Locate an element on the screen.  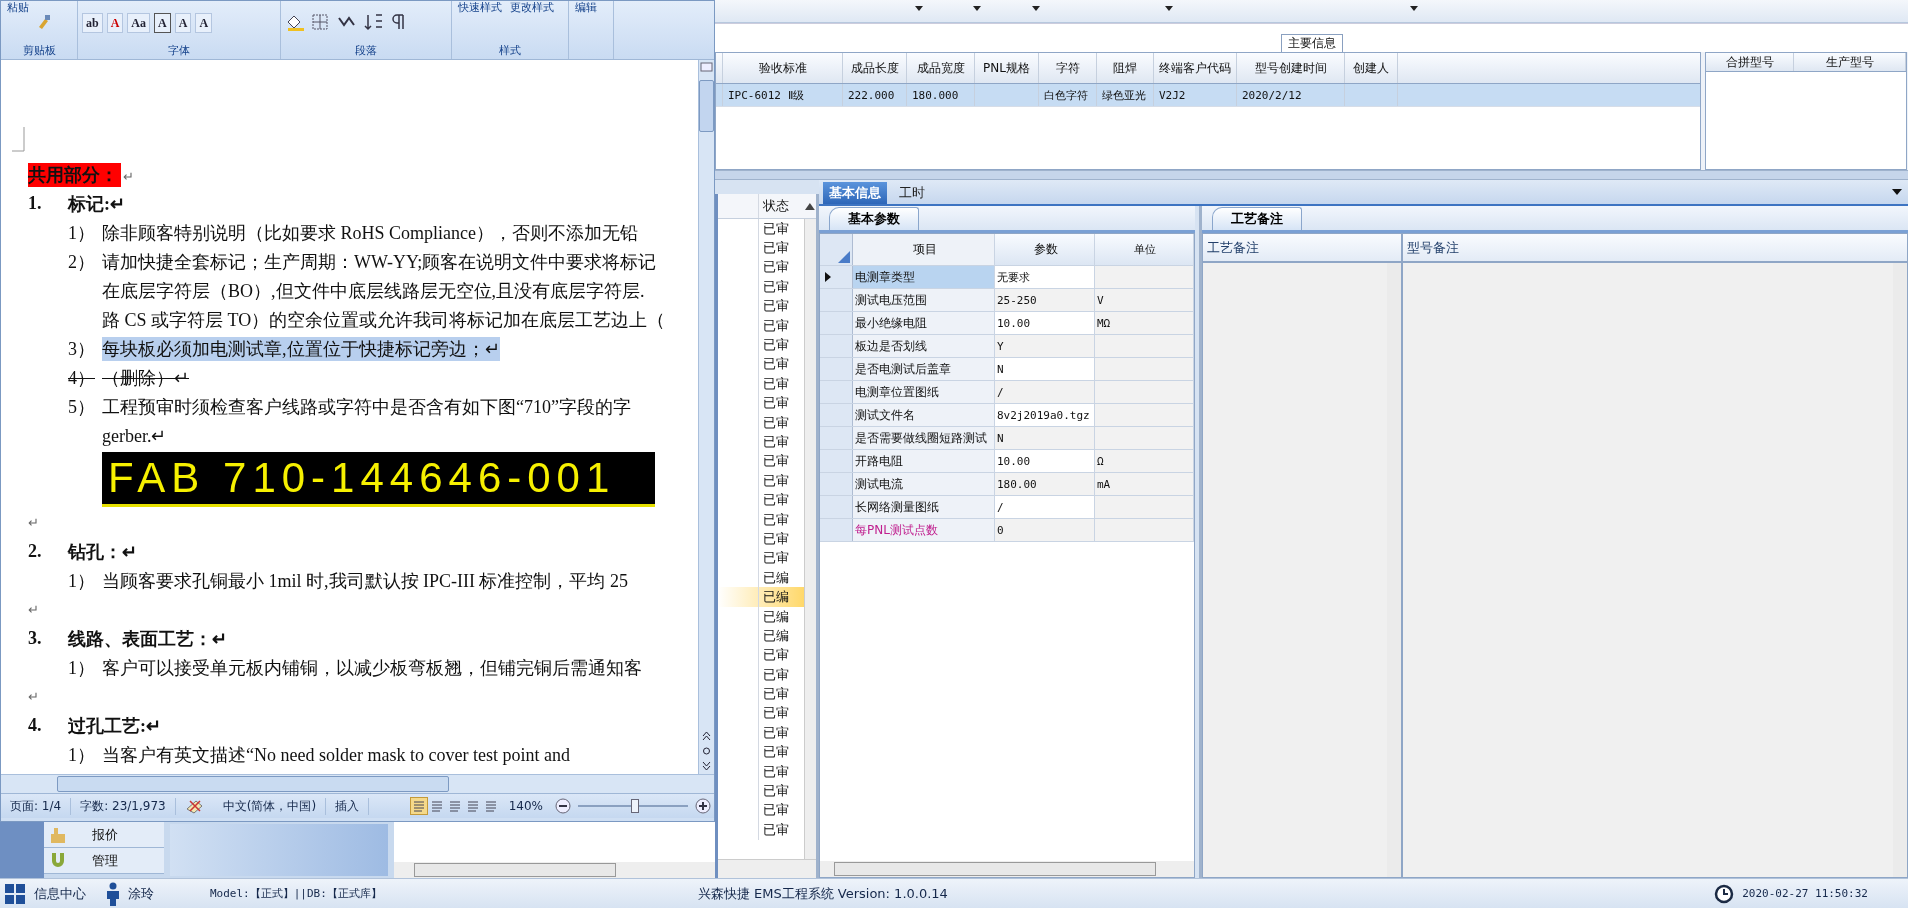
zoom-out-icon is located at coordinates (563, 806).